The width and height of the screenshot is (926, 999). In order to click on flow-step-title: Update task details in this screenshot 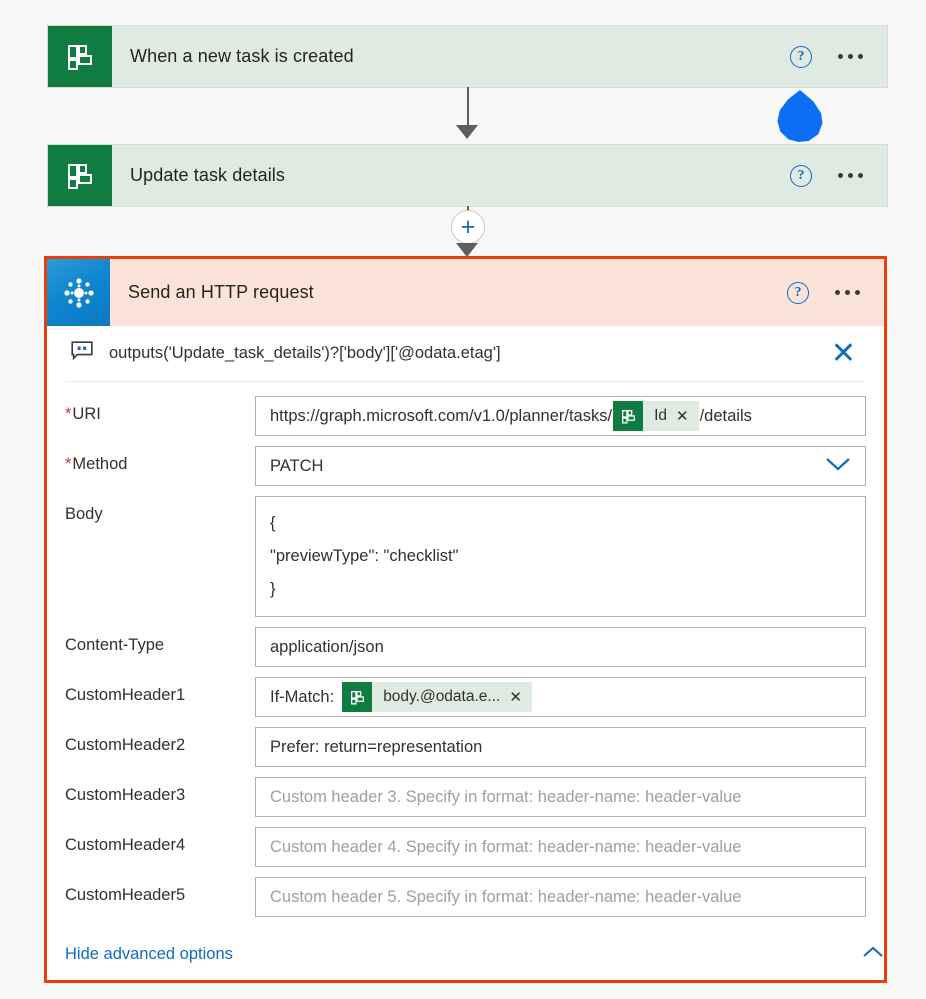, I will do `click(207, 175)`.